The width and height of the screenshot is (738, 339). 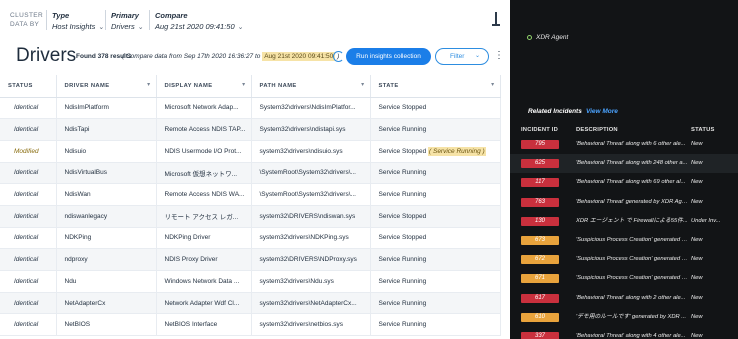 What do you see at coordinates (624, 317) in the screenshot?
I see `incident-row: 610 'デモ用のルールです' generated by XDR ... New` at bounding box center [624, 317].